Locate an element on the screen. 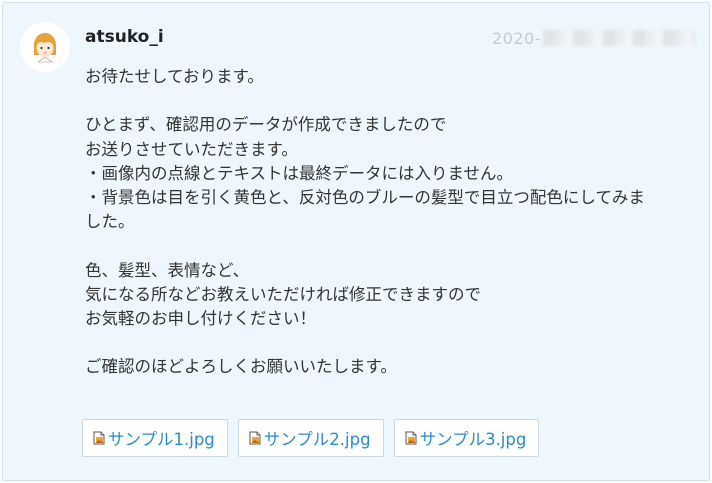  message-line: ひとまず、確認用のデータが作成できましたので is located at coordinates (266, 125).